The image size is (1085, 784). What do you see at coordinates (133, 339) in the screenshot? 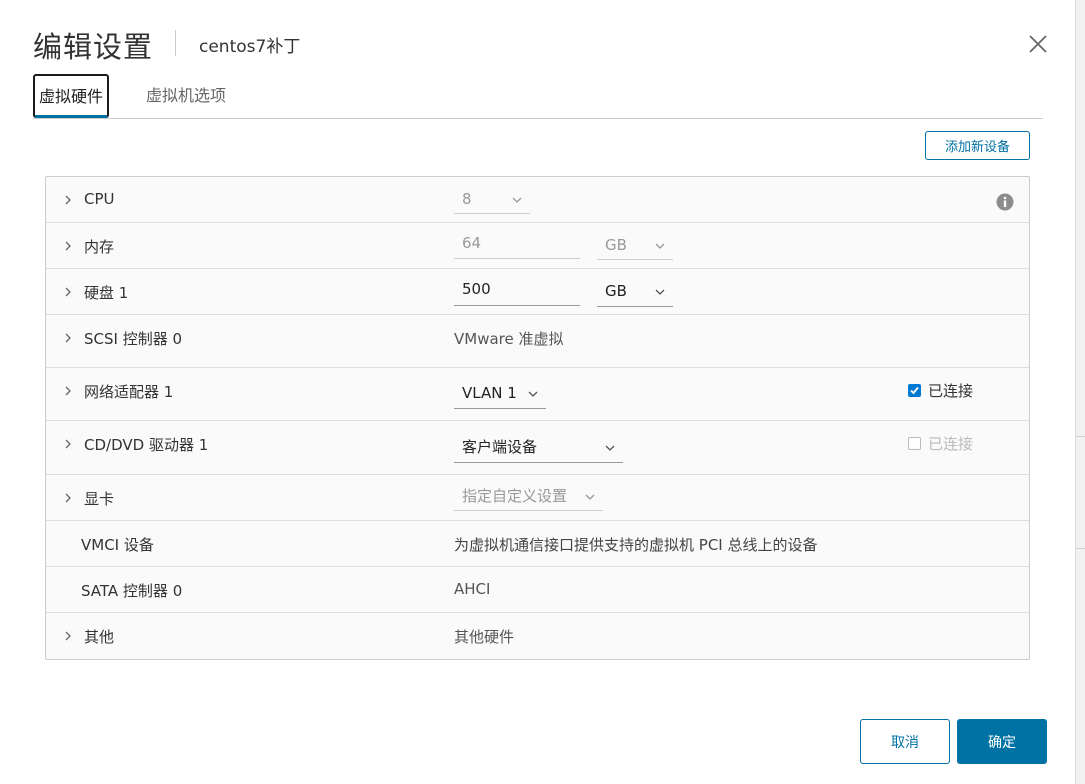
I see `scsi-label: SCSI 控制器 0` at bounding box center [133, 339].